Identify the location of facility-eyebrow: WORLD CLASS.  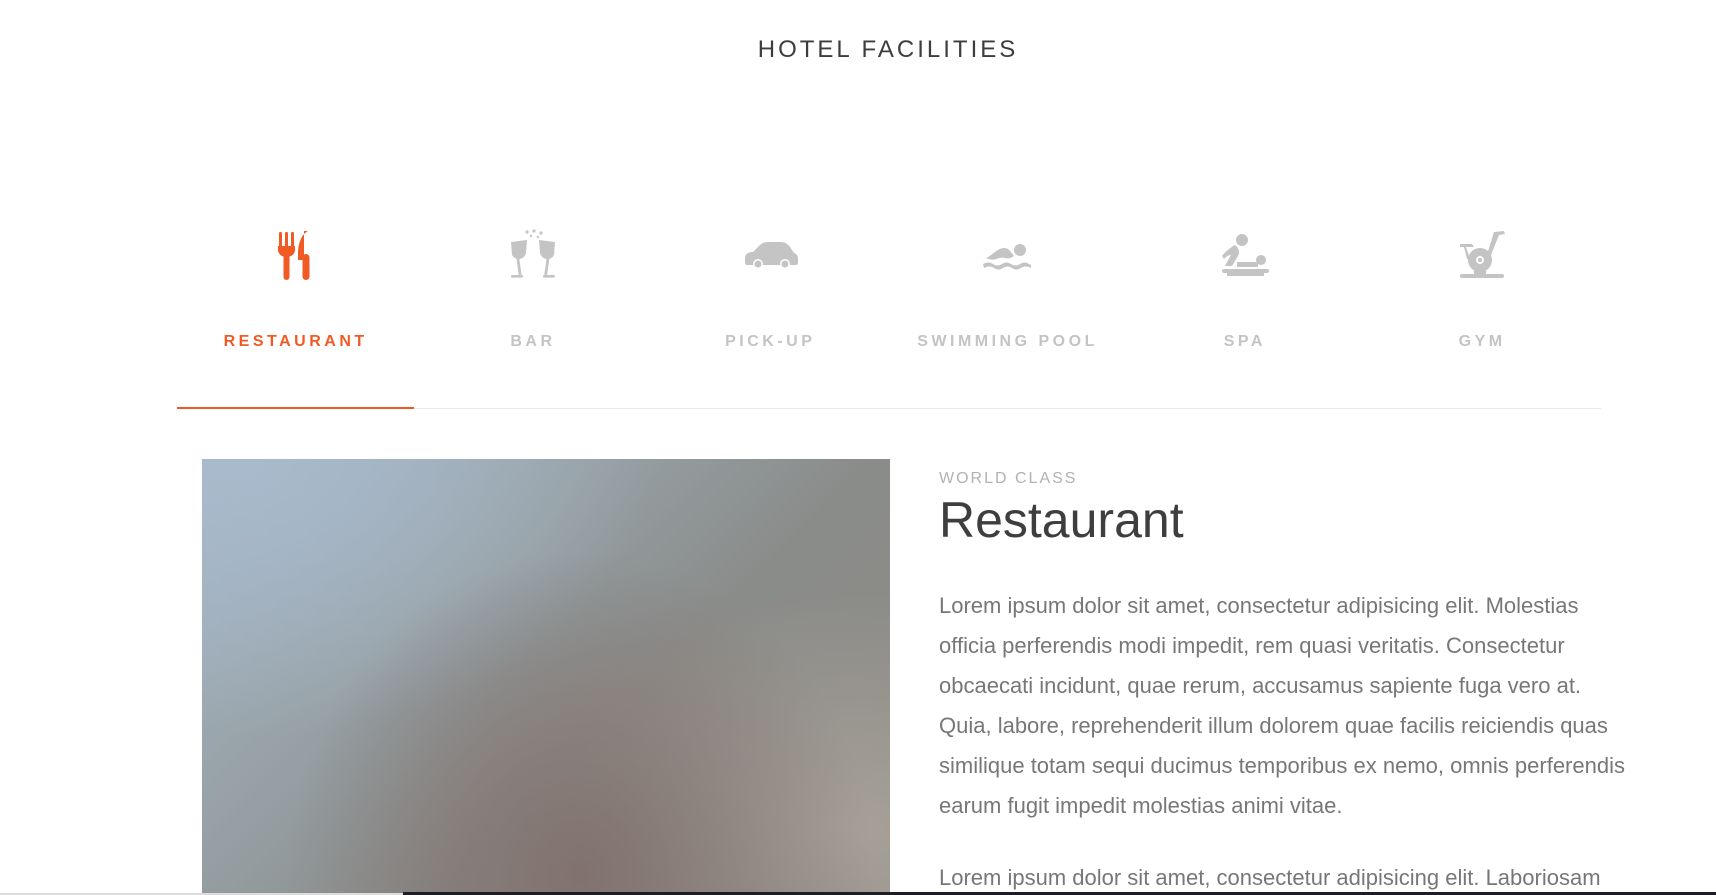
(1008, 478).